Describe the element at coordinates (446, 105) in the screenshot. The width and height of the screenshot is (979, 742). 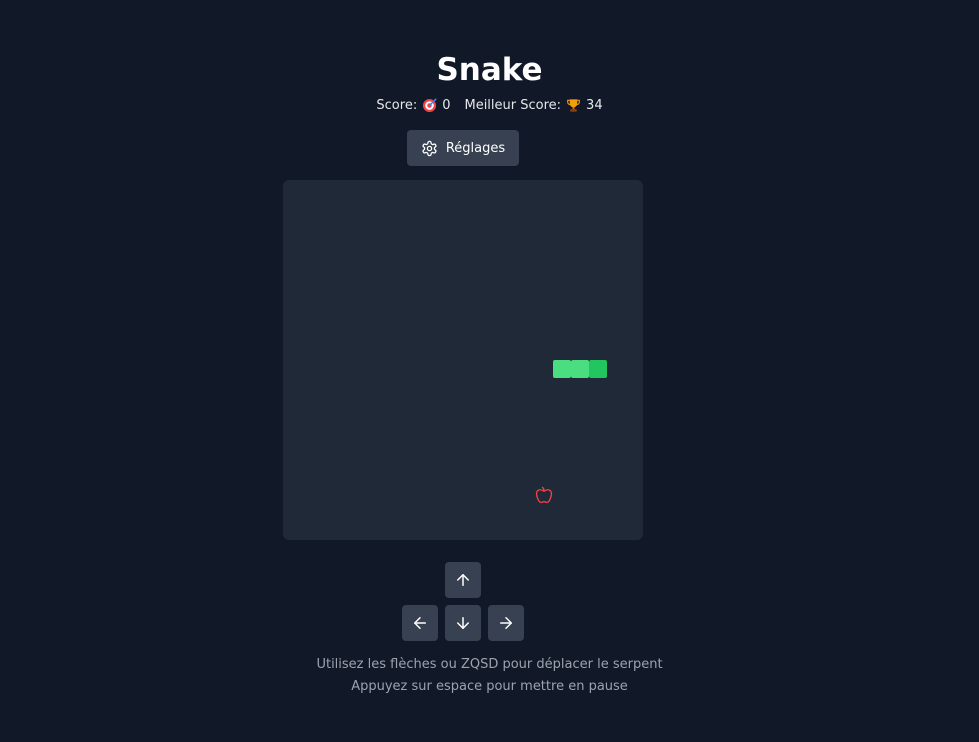
I see `score-value: 0` at that location.